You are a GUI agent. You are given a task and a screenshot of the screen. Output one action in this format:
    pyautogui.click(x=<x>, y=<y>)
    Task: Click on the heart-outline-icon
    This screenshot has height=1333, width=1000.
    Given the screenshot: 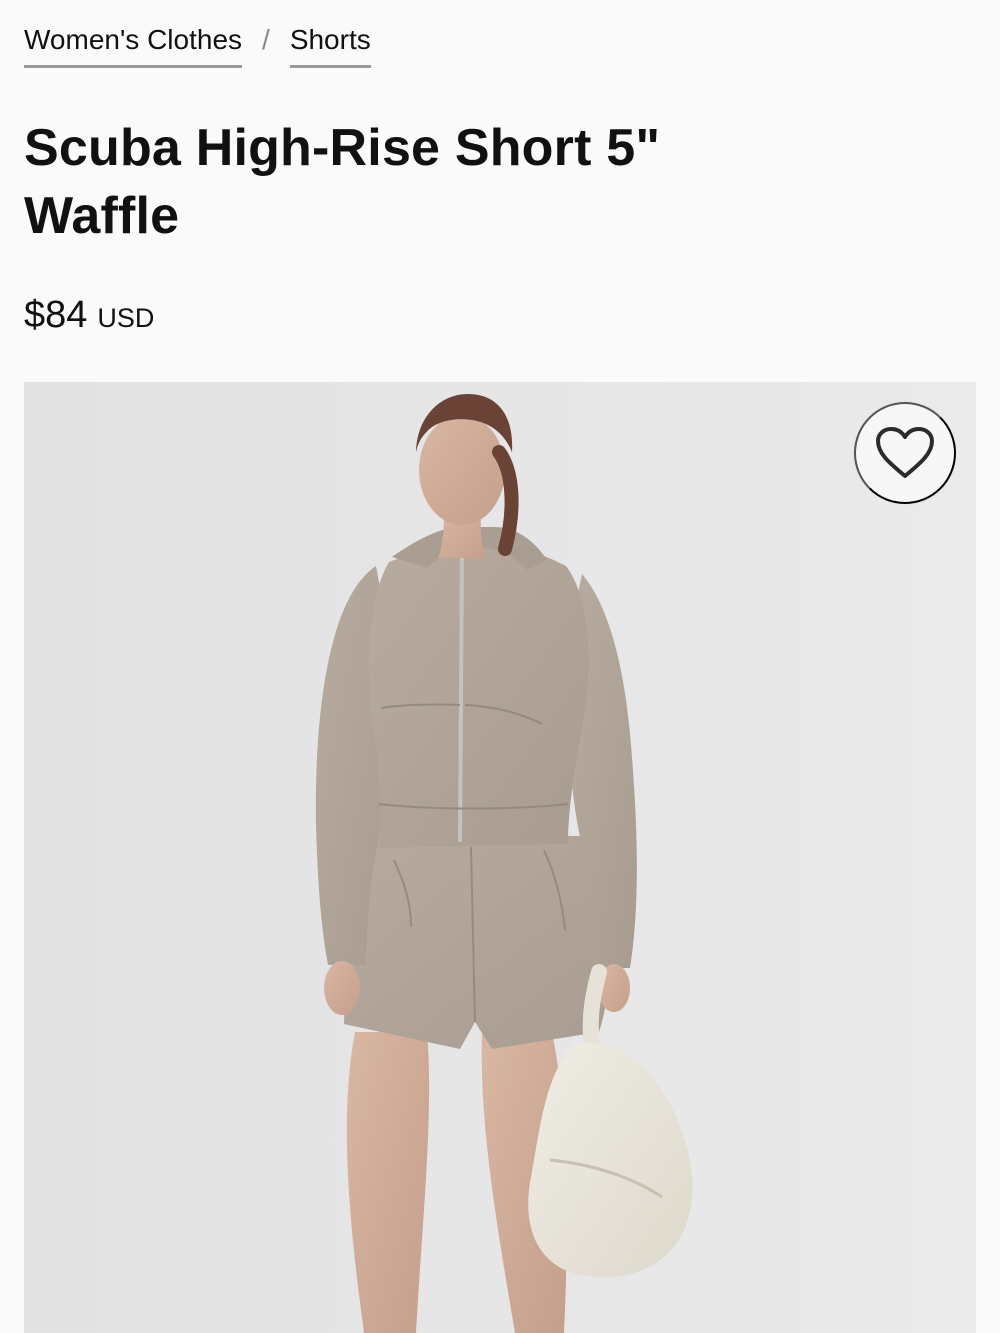 What is the action you would take?
    pyautogui.click(x=905, y=452)
    